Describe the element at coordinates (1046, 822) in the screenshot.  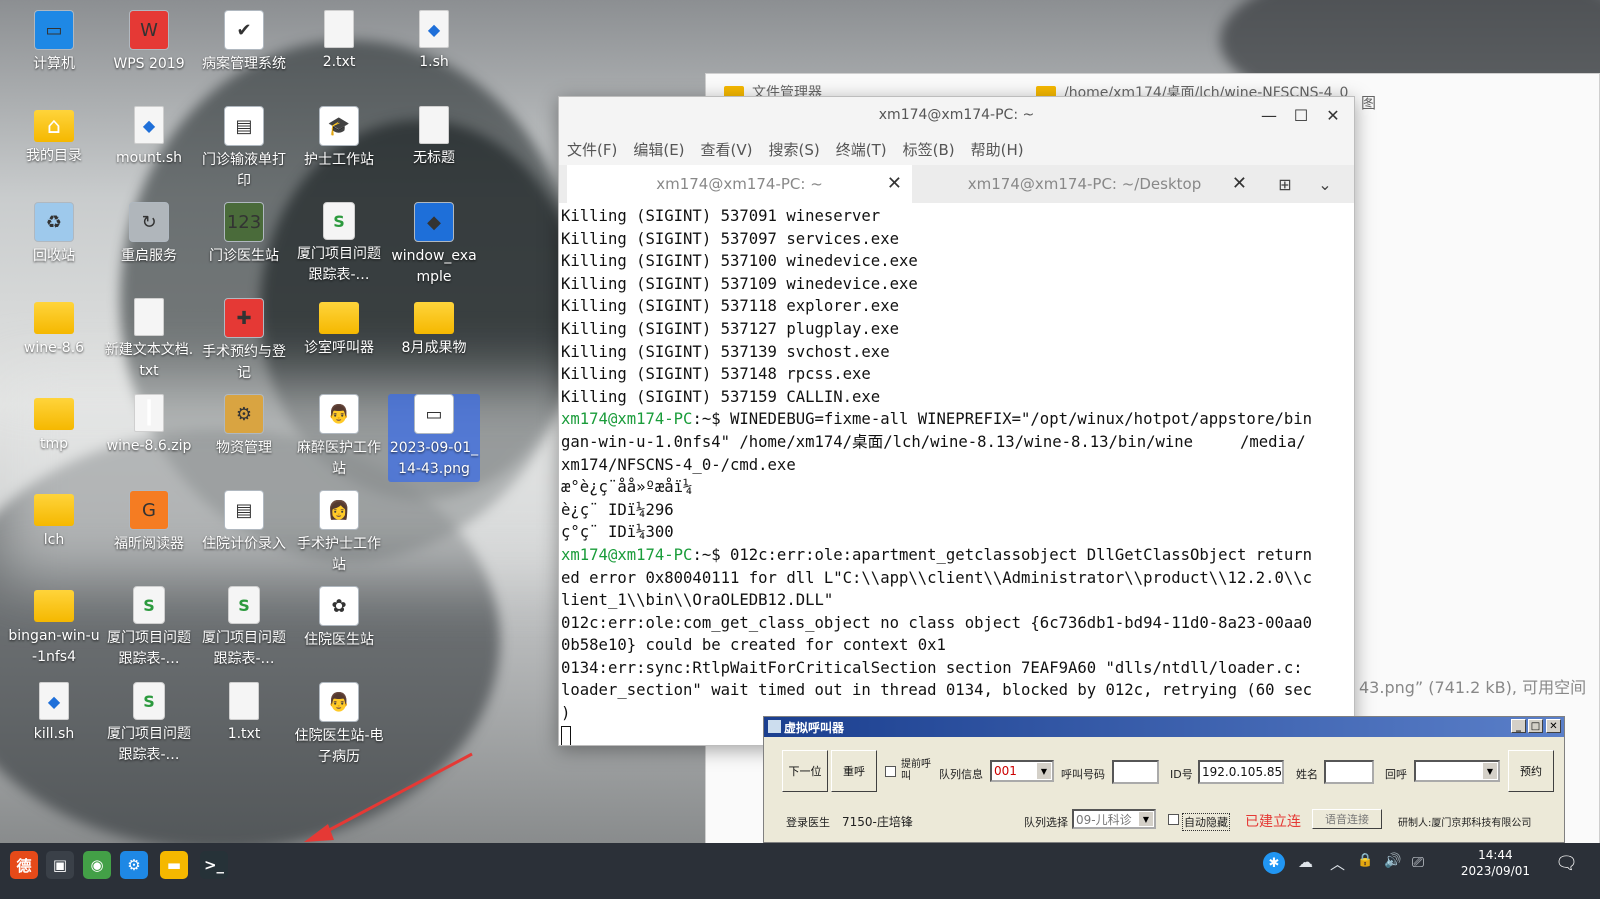
I see `queue-select-label: 队列选择` at that location.